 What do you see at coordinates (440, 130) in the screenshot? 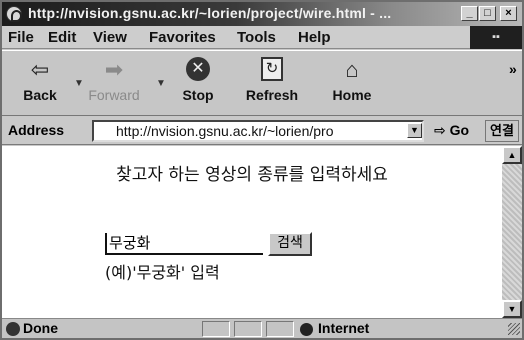
I see `go-arrow-icon: ⇨` at bounding box center [440, 130].